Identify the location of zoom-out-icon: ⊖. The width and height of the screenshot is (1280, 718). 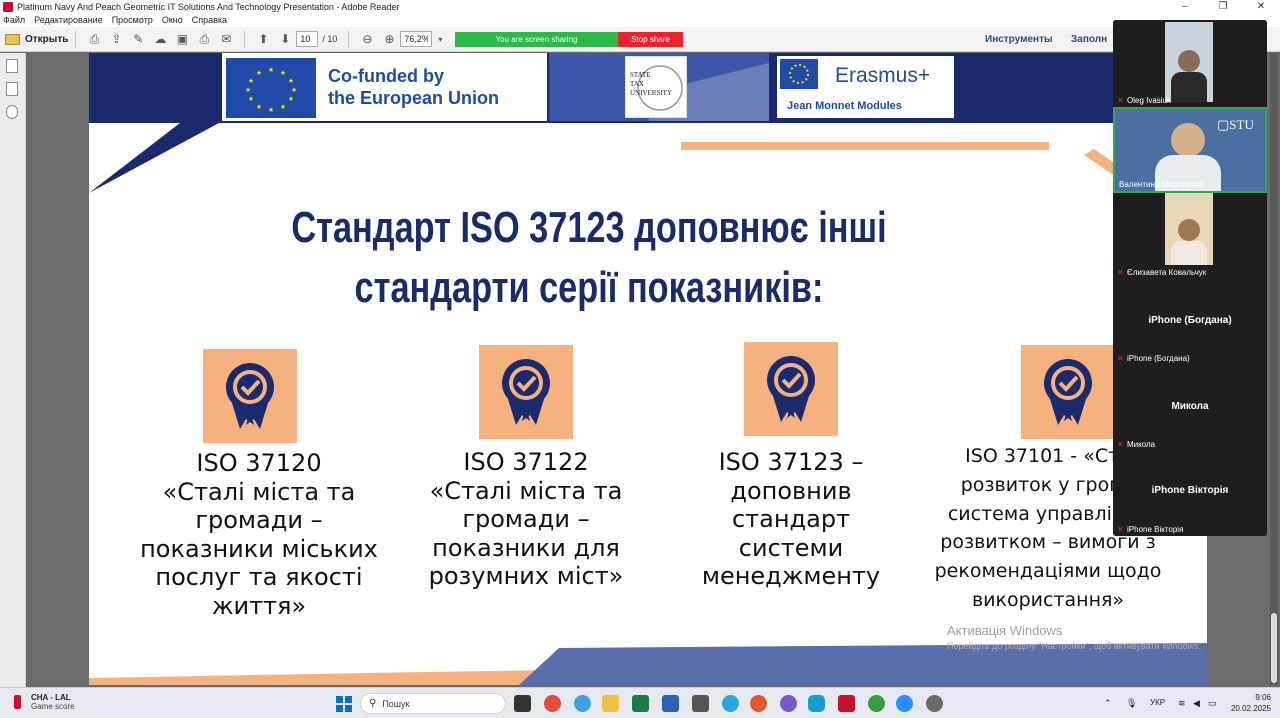
(367, 39).